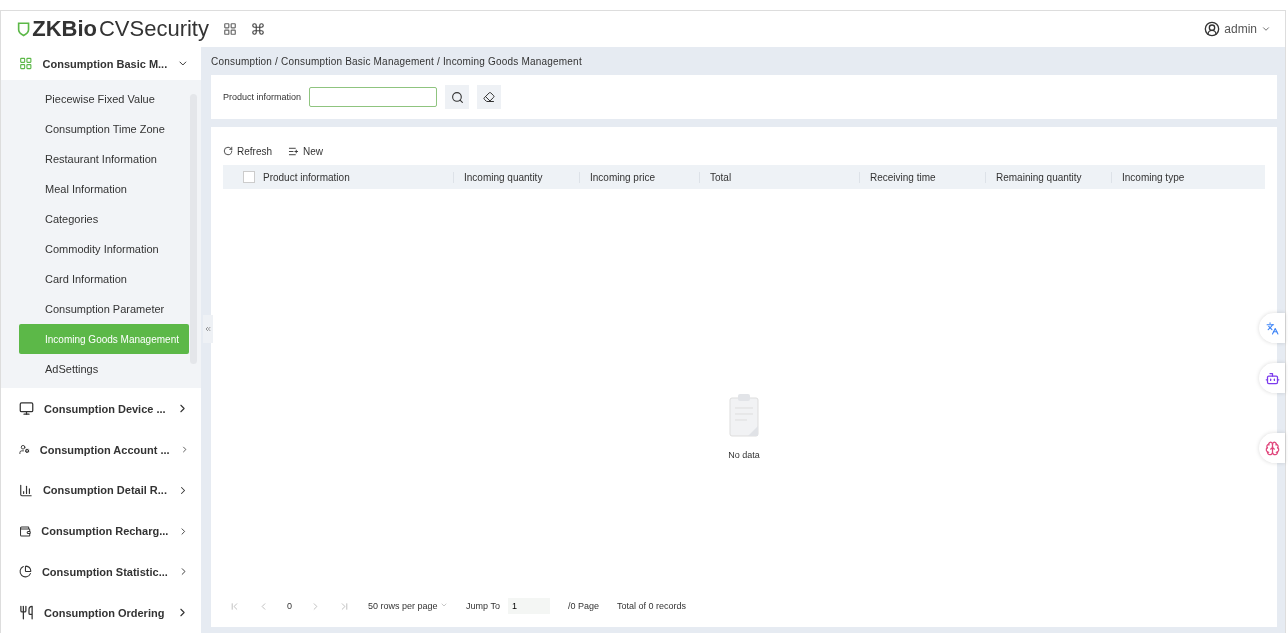 Image resolution: width=1288 pixels, height=633 pixels. Describe the element at coordinates (651, 606) in the screenshot. I see `record-total: Total of 0 records` at that location.